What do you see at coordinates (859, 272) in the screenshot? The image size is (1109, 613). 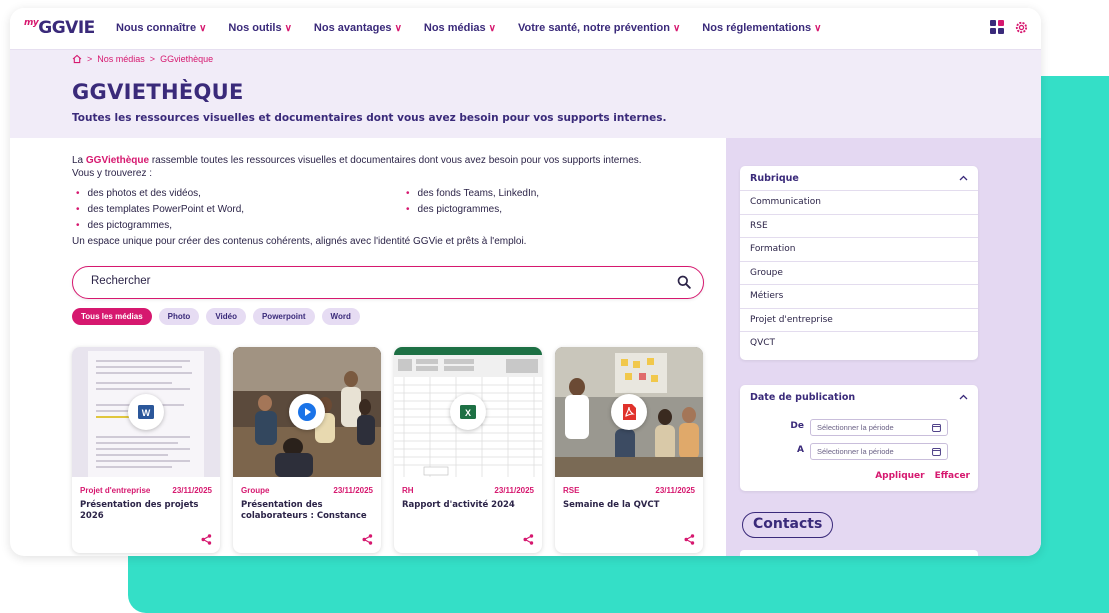 I see `rubrique-item-groupe: Groupe` at bounding box center [859, 272].